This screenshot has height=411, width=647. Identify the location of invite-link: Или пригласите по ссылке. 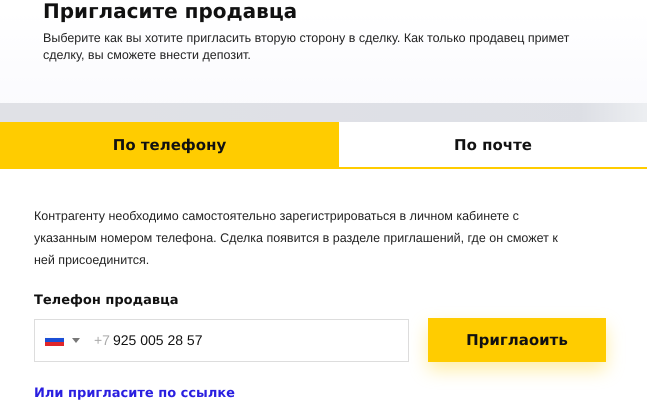
(134, 393).